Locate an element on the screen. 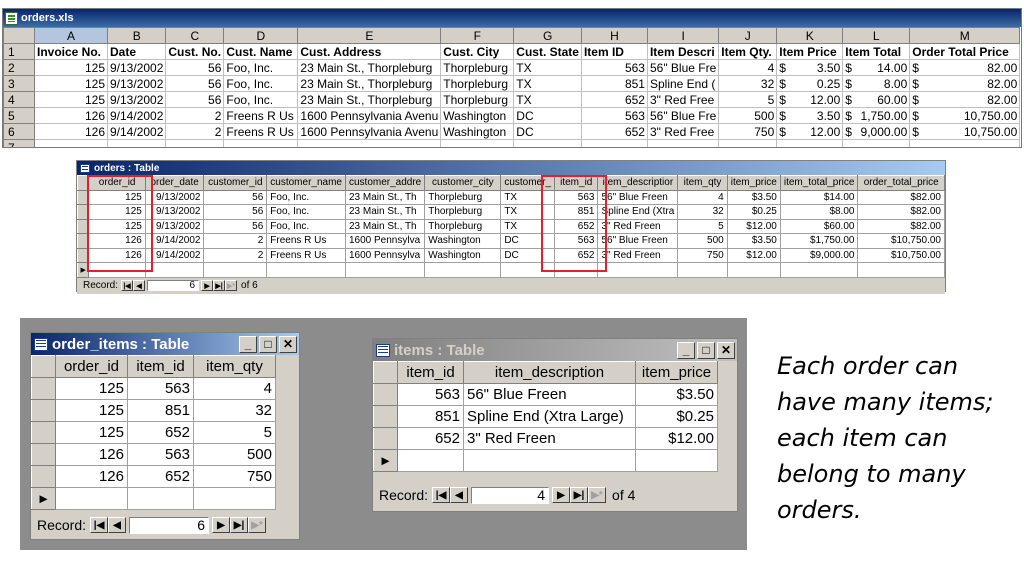 The height and width of the screenshot is (576, 1024). datasheet-cell: 5 is located at coordinates (702, 226).